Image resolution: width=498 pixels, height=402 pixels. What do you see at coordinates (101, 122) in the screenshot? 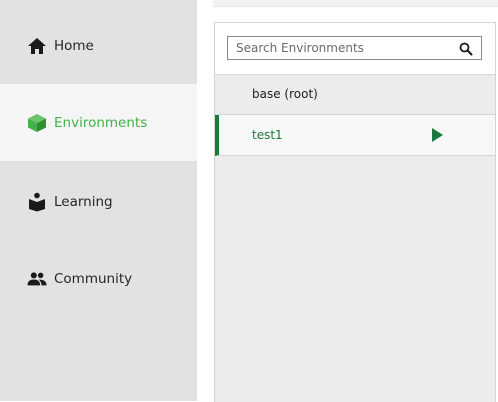
I see `sidebar-item-label: Environments` at bounding box center [101, 122].